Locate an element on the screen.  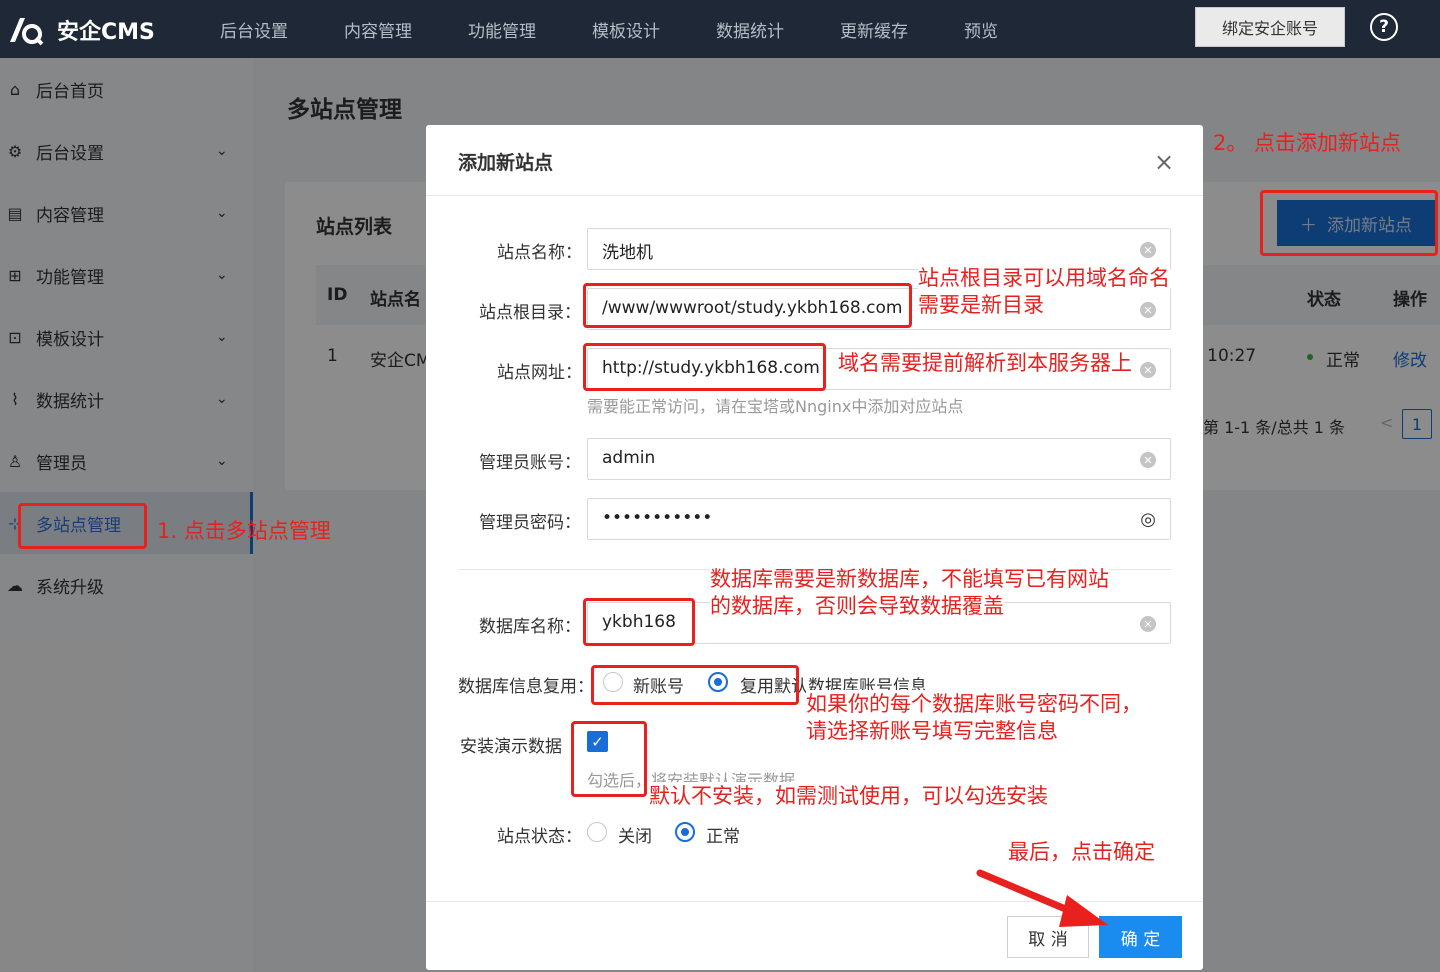
topnav-preview: 预览 is located at coordinates (981, 29).